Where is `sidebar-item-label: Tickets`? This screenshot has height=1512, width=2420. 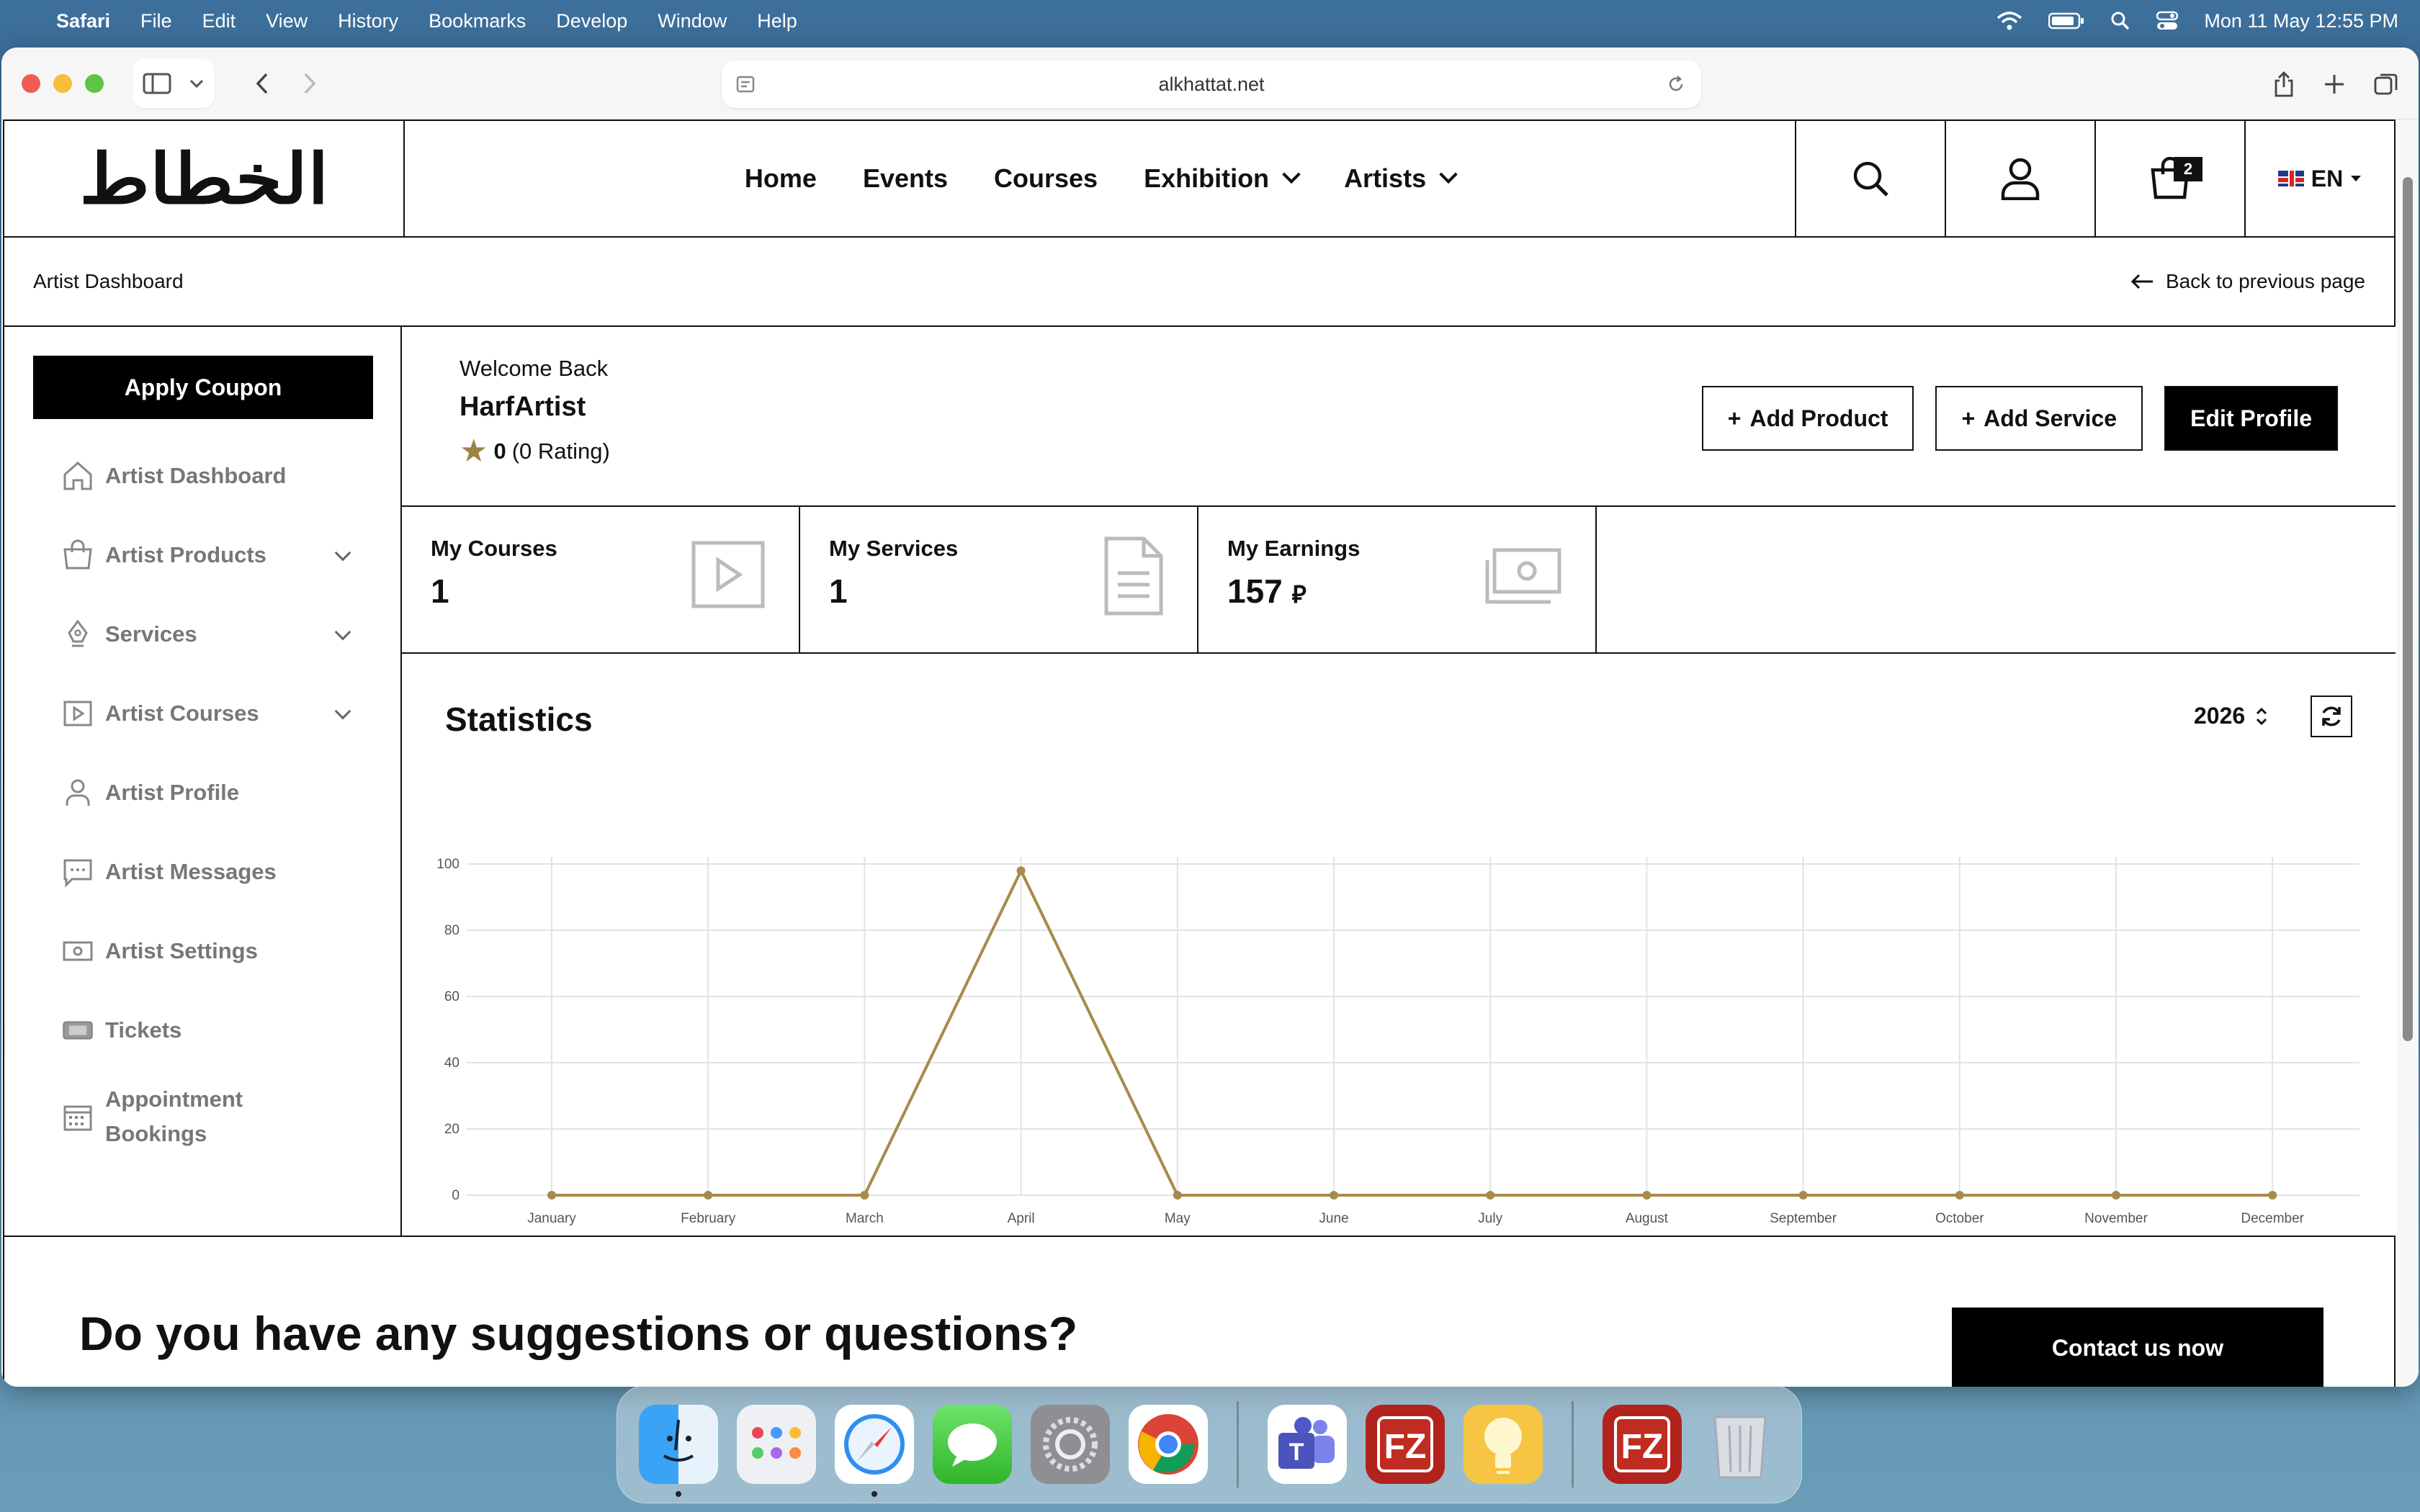 sidebar-item-label: Tickets is located at coordinates (143, 1030).